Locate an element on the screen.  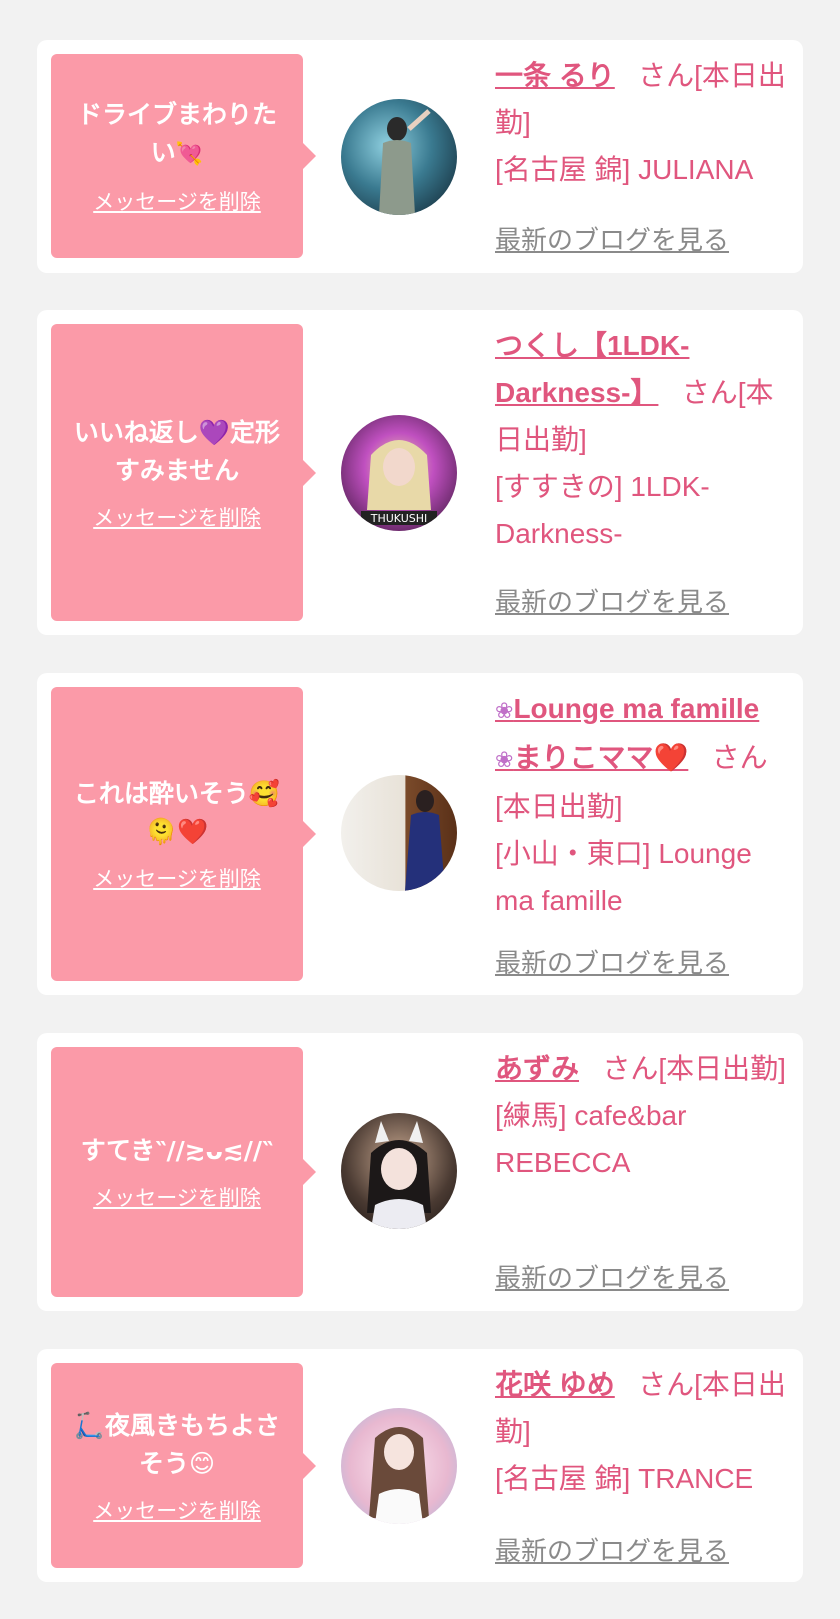
message-bubble: 🛴夜風きもちよさ そう😊 メッセージを削除 is located at coordinates (183, 1465).